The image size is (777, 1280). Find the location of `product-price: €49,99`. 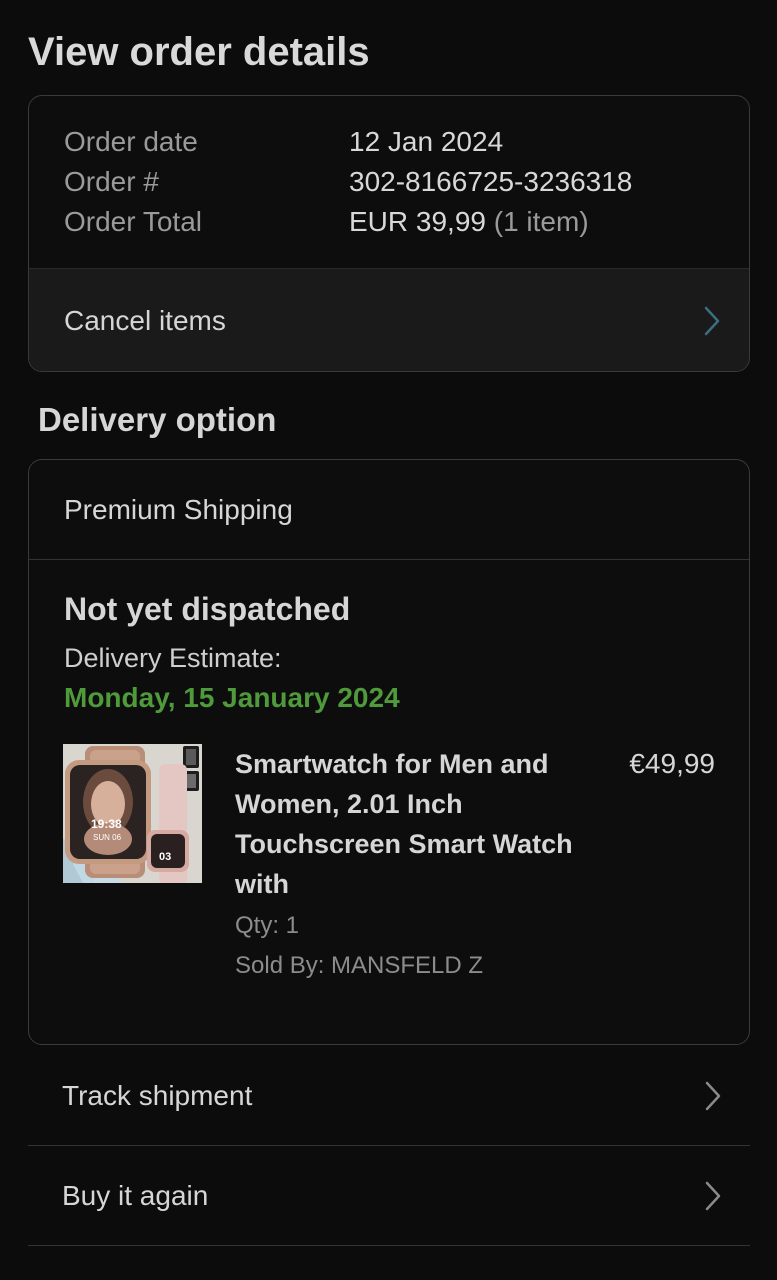

product-price: €49,99 is located at coordinates (672, 763).